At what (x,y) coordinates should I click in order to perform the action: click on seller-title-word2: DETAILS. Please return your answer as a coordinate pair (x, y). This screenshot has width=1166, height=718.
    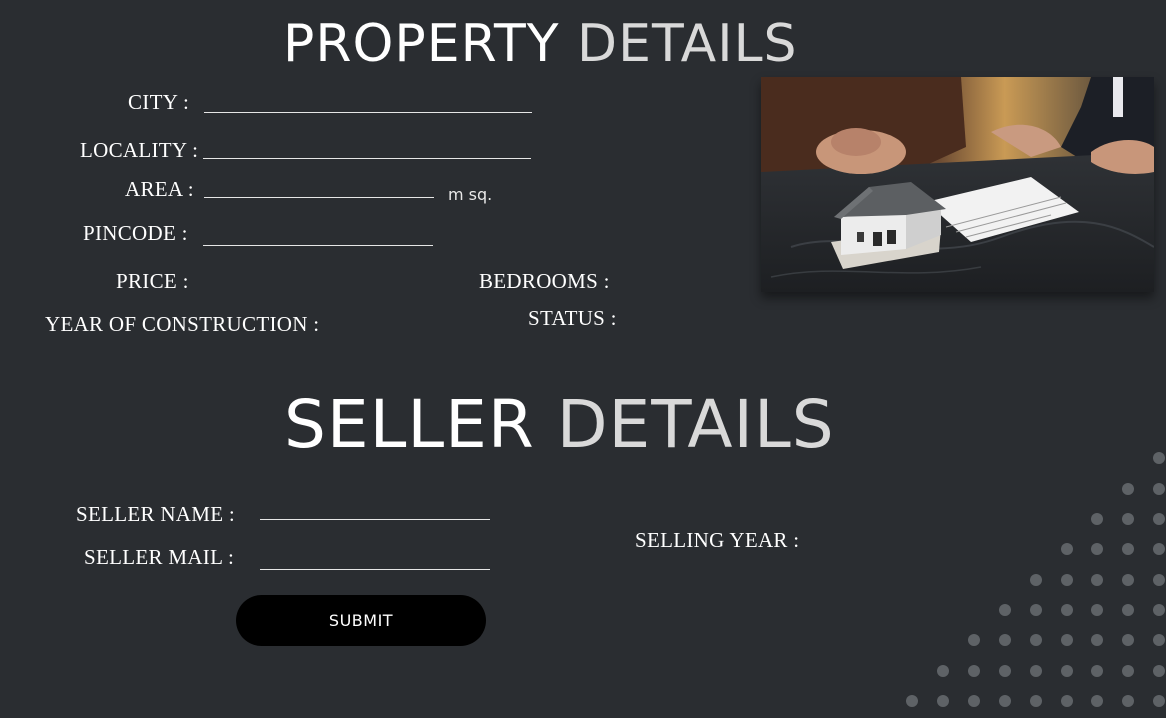
    Looking at the image, I should click on (695, 424).